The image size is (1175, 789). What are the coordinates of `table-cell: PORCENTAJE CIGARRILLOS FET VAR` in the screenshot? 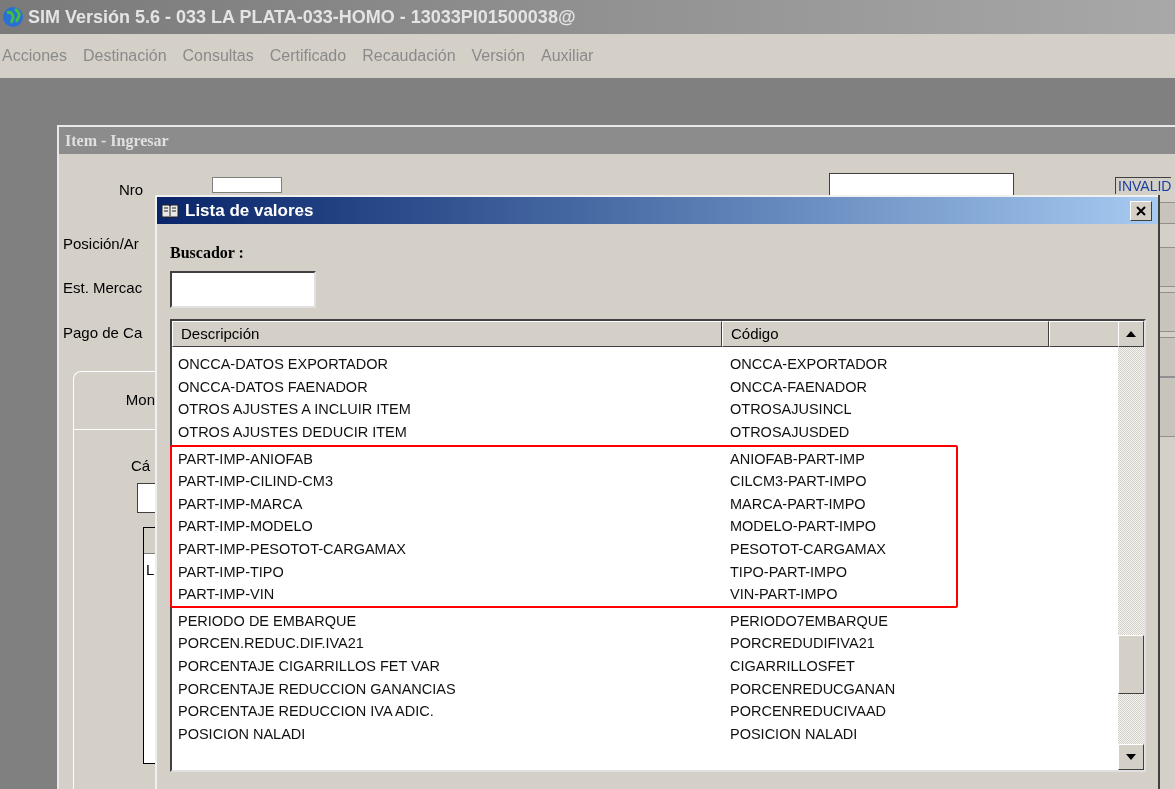 It's located at (447, 666).